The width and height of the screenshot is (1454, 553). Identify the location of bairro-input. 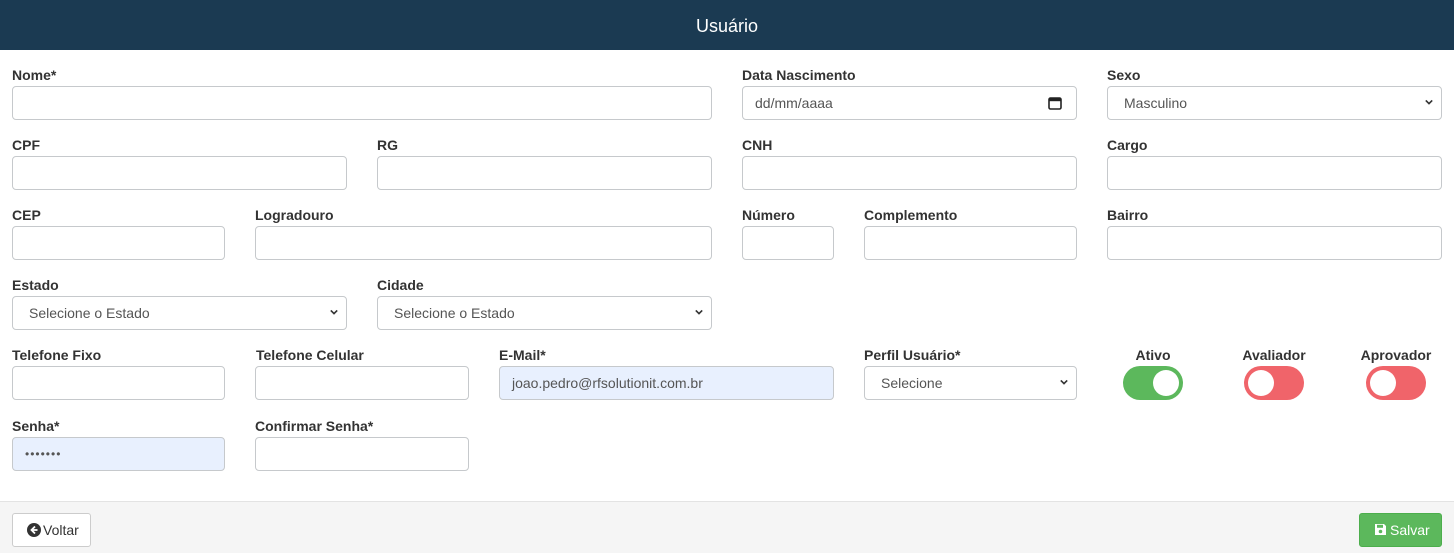
(1274, 243).